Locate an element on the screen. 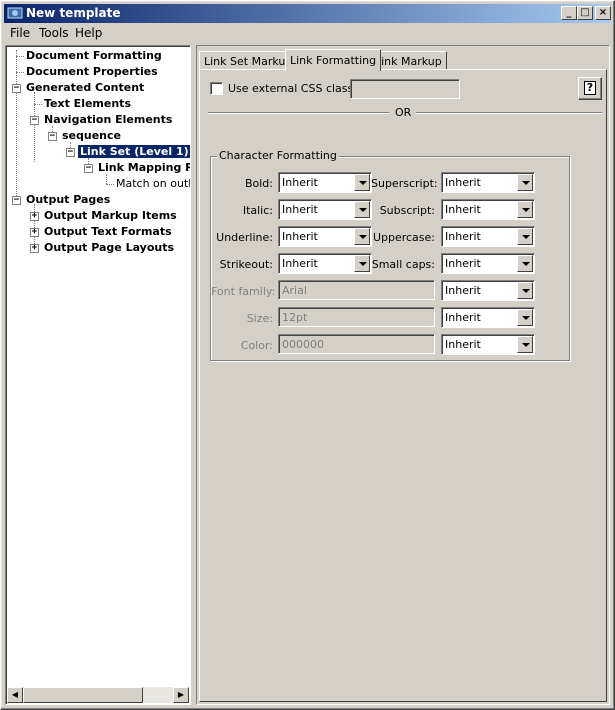  menu-tools: Tools is located at coordinates (54, 33).